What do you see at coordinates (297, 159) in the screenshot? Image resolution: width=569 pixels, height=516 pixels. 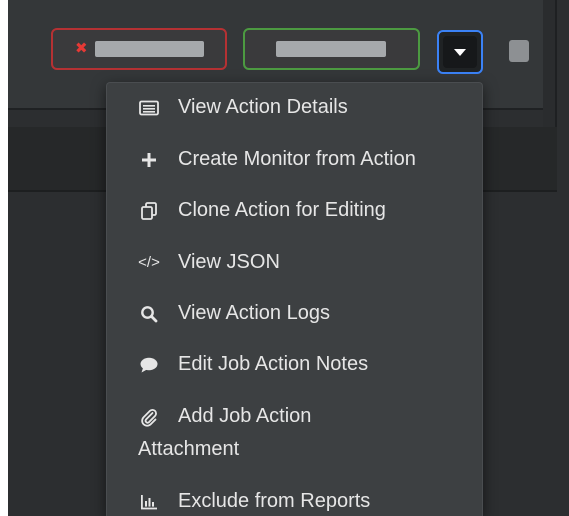 I see `menu-item-label: Create Monitor from Action` at bounding box center [297, 159].